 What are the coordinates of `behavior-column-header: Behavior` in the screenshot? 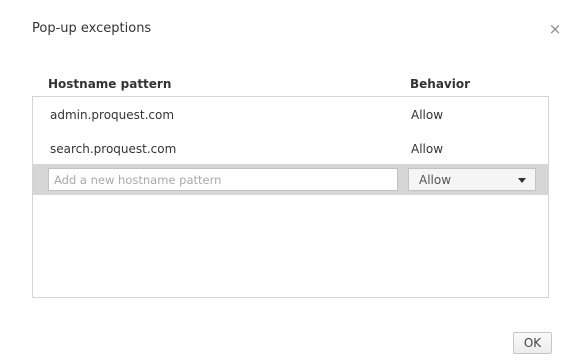 It's located at (440, 84).